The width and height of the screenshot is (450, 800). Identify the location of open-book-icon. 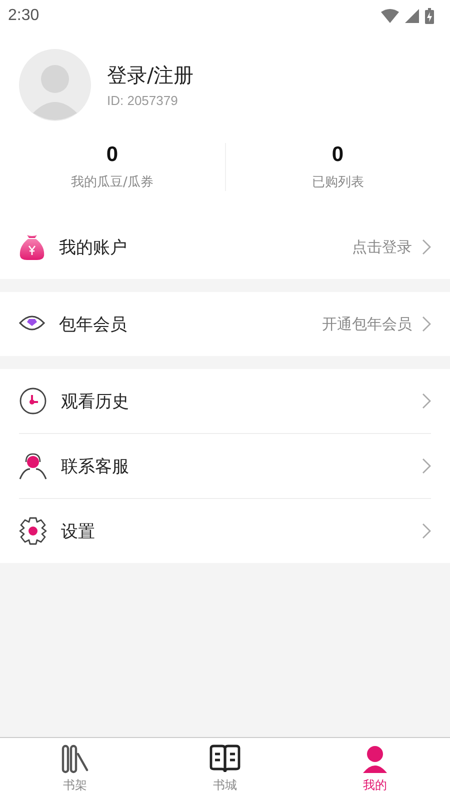
(225, 759).